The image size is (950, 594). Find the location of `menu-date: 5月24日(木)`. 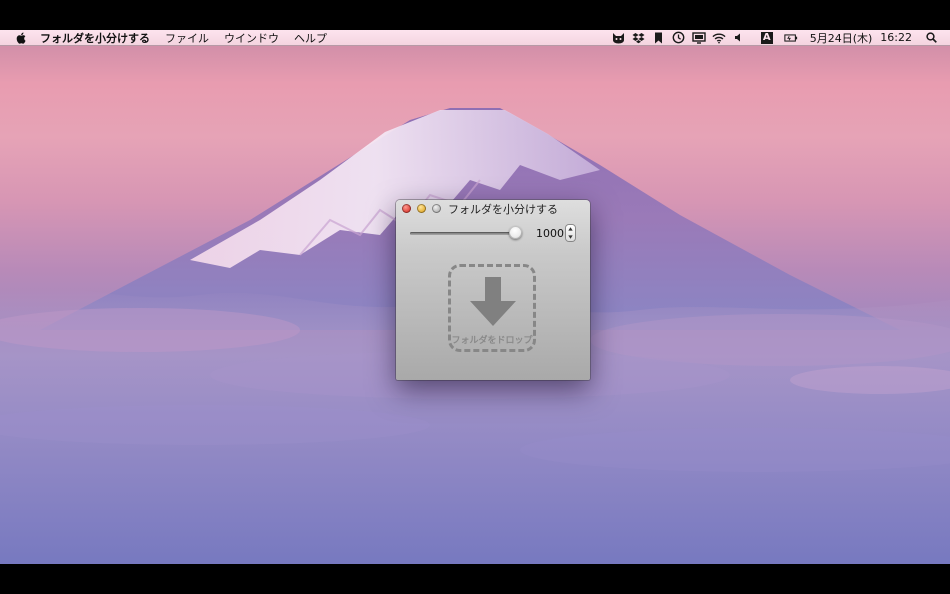

menu-date: 5月24日(木) is located at coordinates (841, 38).